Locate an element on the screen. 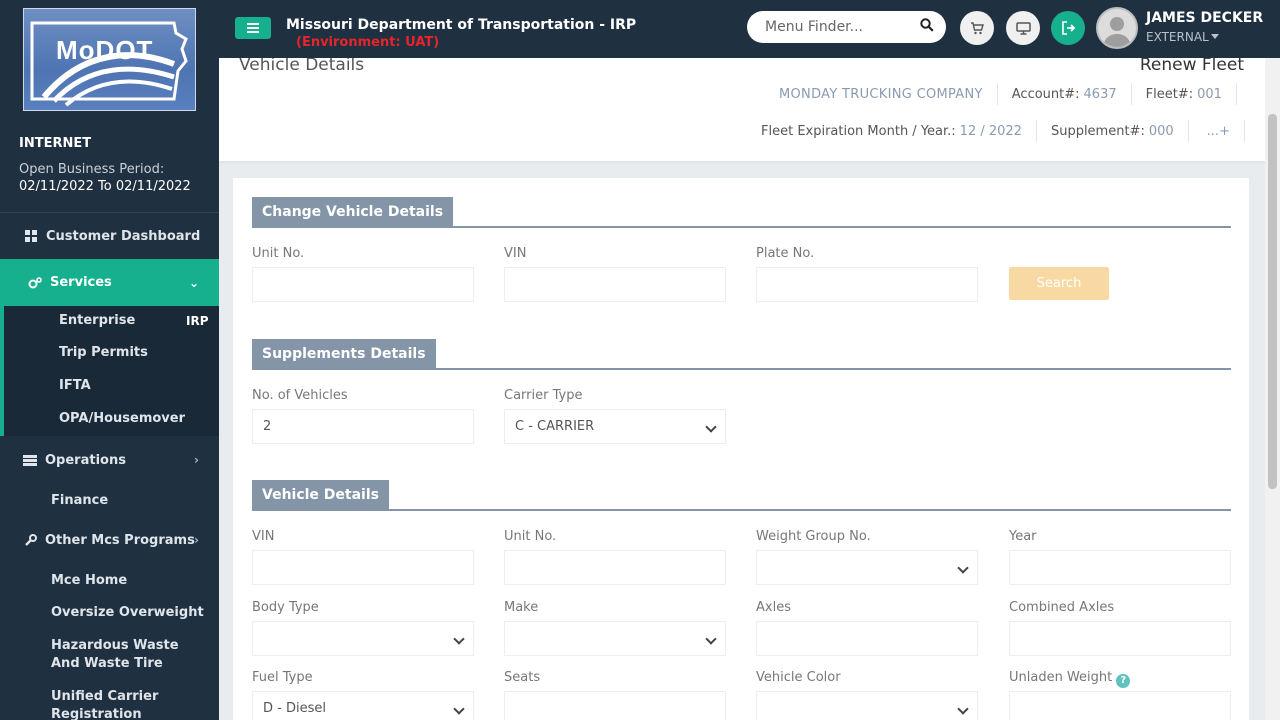 The image size is (1280, 720). sidebar-item-unified-carrier-registration: Unified Carrier Registration is located at coordinates (85, 703).